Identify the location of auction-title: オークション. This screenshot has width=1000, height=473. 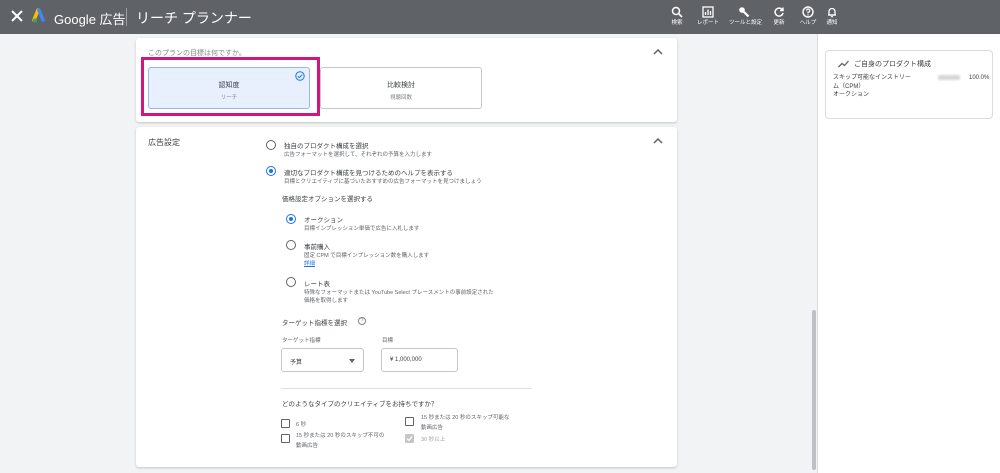
(323, 220).